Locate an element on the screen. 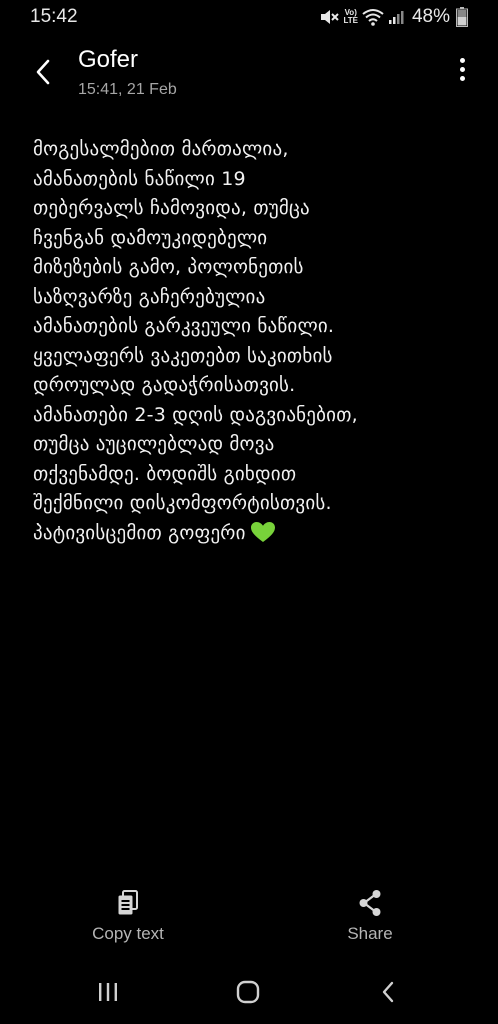 The image size is (498, 1024). chevron-left-icon is located at coordinates (43, 72).